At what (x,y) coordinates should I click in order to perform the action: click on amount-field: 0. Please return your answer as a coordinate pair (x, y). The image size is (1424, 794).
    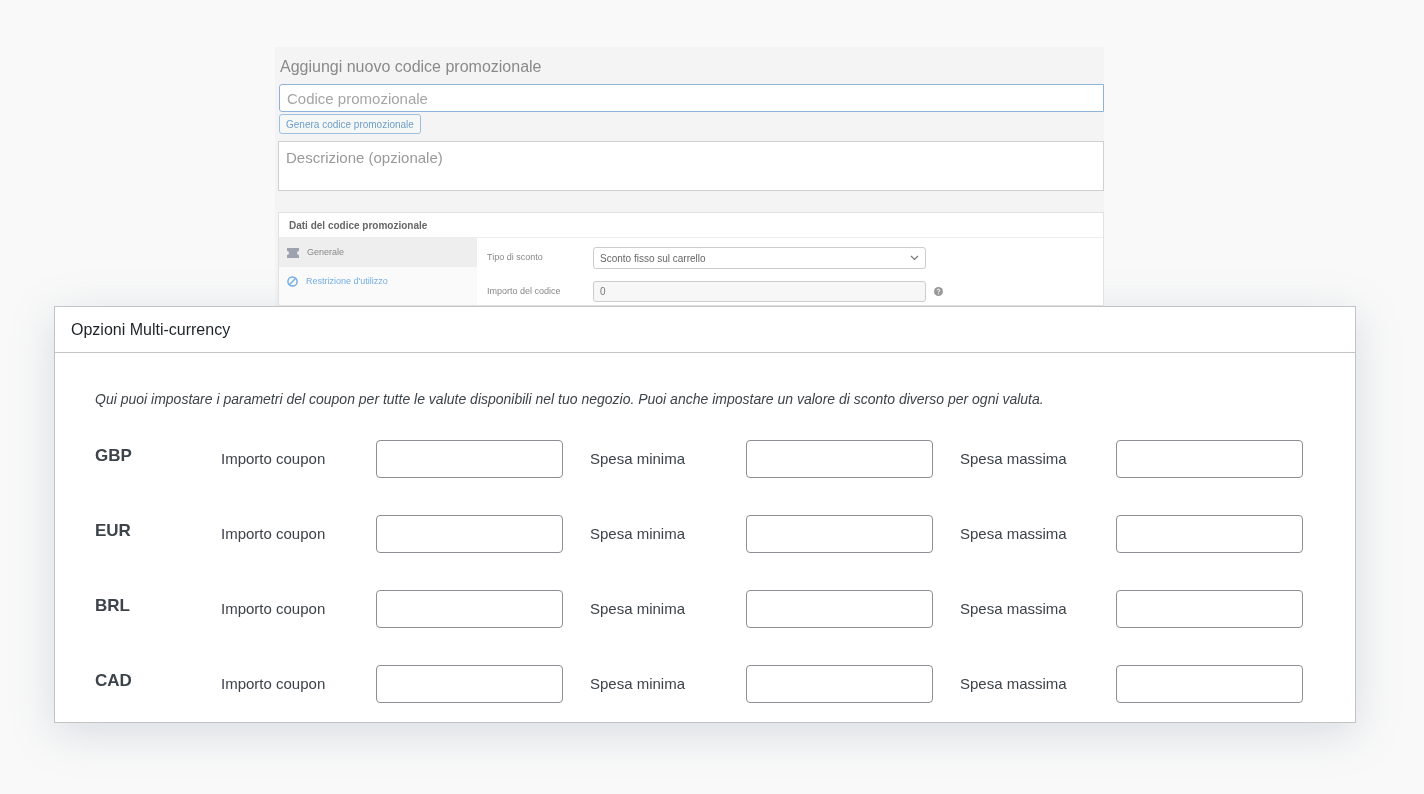
    Looking at the image, I should click on (759, 291).